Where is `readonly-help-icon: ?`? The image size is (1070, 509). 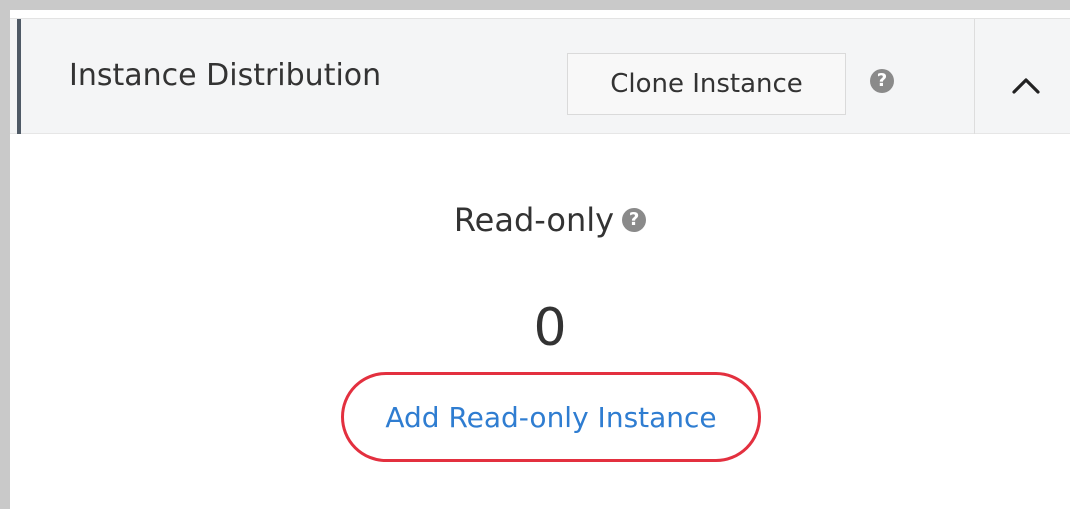
readonly-help-icon: ? is located at coordinates (634, 220).